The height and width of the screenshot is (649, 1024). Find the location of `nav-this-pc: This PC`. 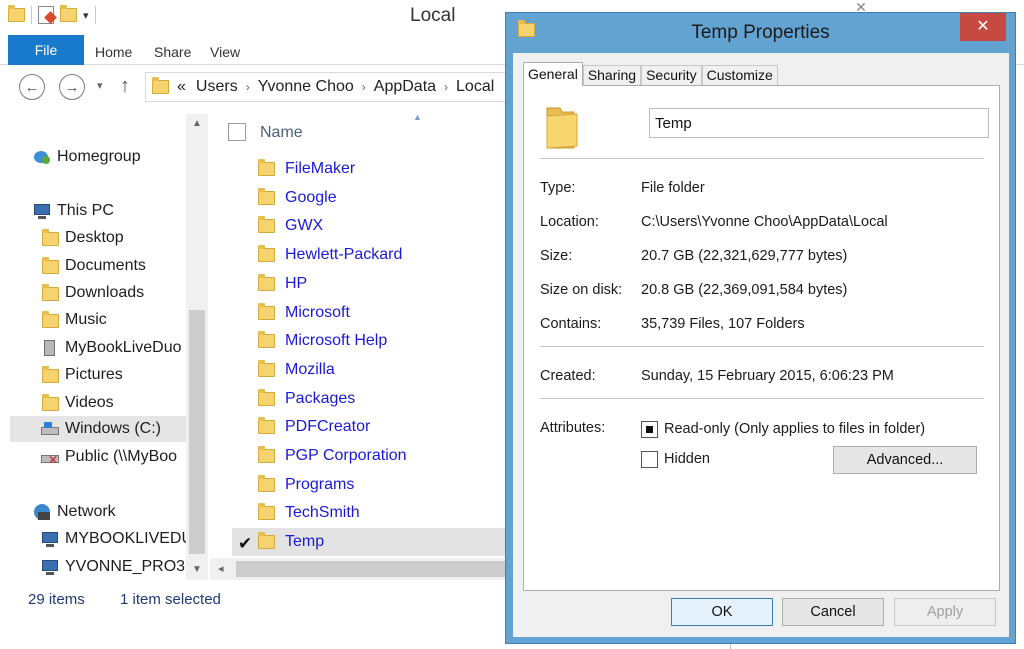

nav-this-pc: This PC is located at coordinates (73, 211).